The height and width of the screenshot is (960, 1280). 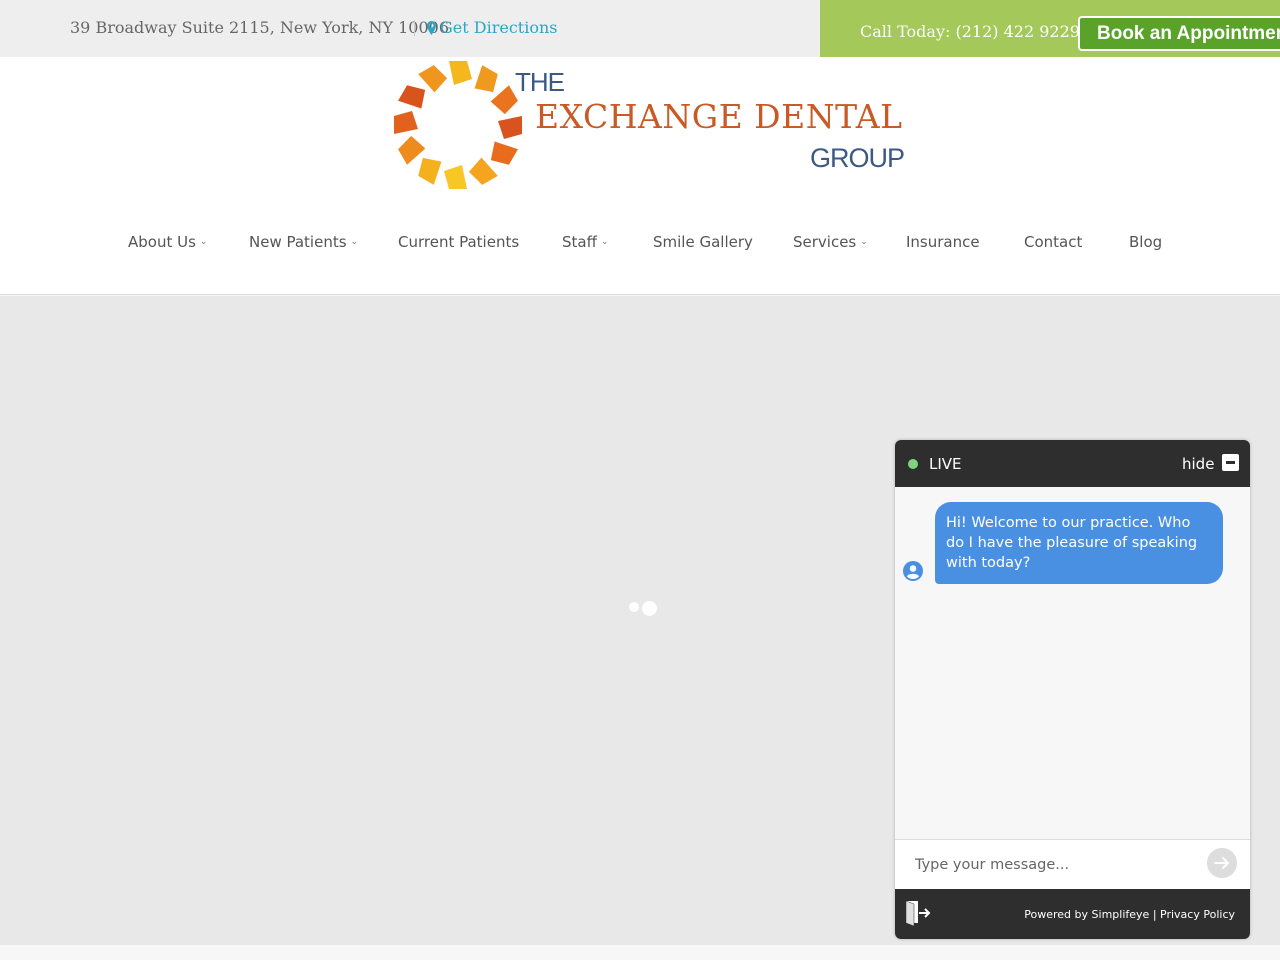 I want to click on nav-services: Services ⌄, so click(x=830, y=242).